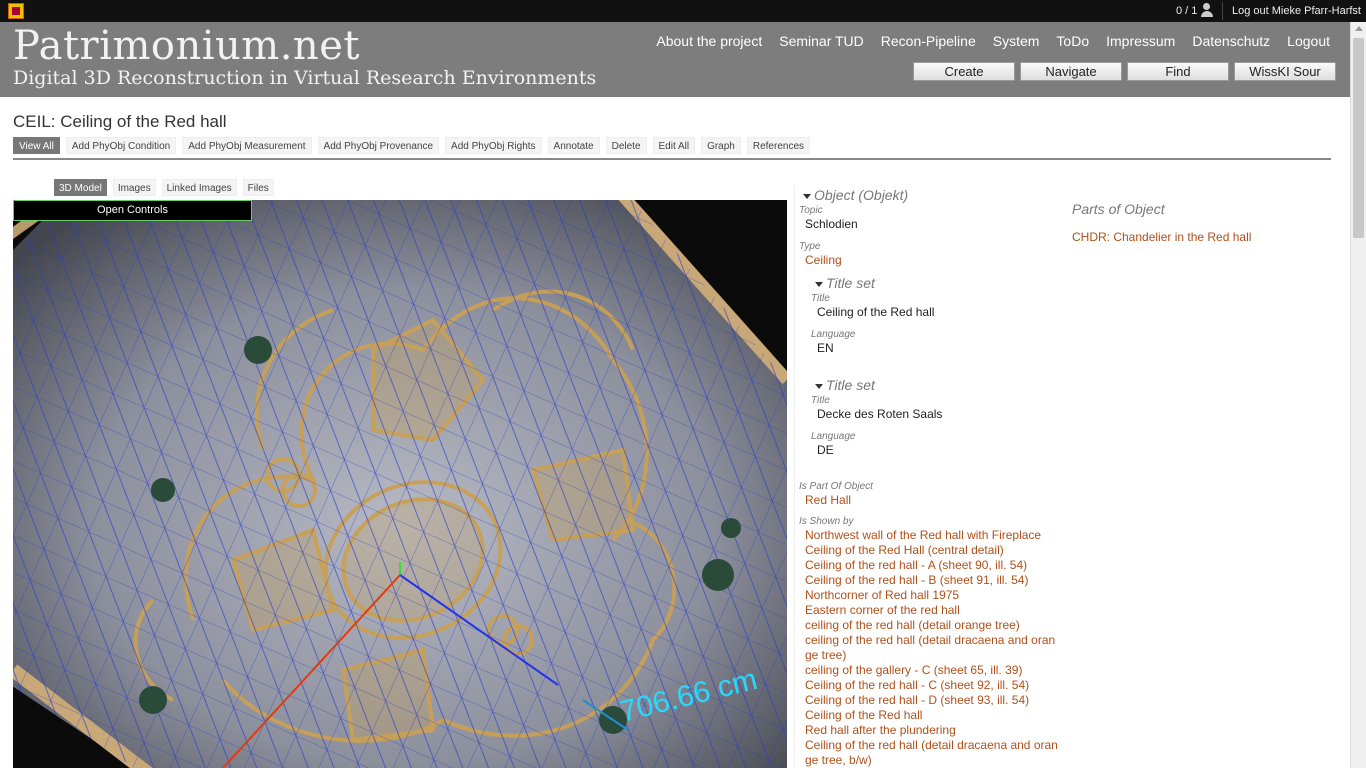 Image resolution: width=1366 pixels, height=768 pixels. Describe the element at coordinates (378, 145) in the screenshot. I see `tab-add-provenance: Add PhyObj Provenance` at that location.